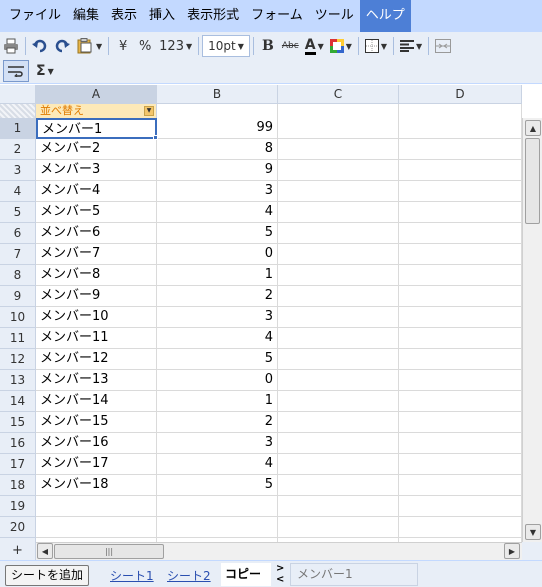 The image size is (542, 587). What do you see at coordinates (18, 506) in the screenshot?
I see `row-header: 19` at bounding box center [18, 506].